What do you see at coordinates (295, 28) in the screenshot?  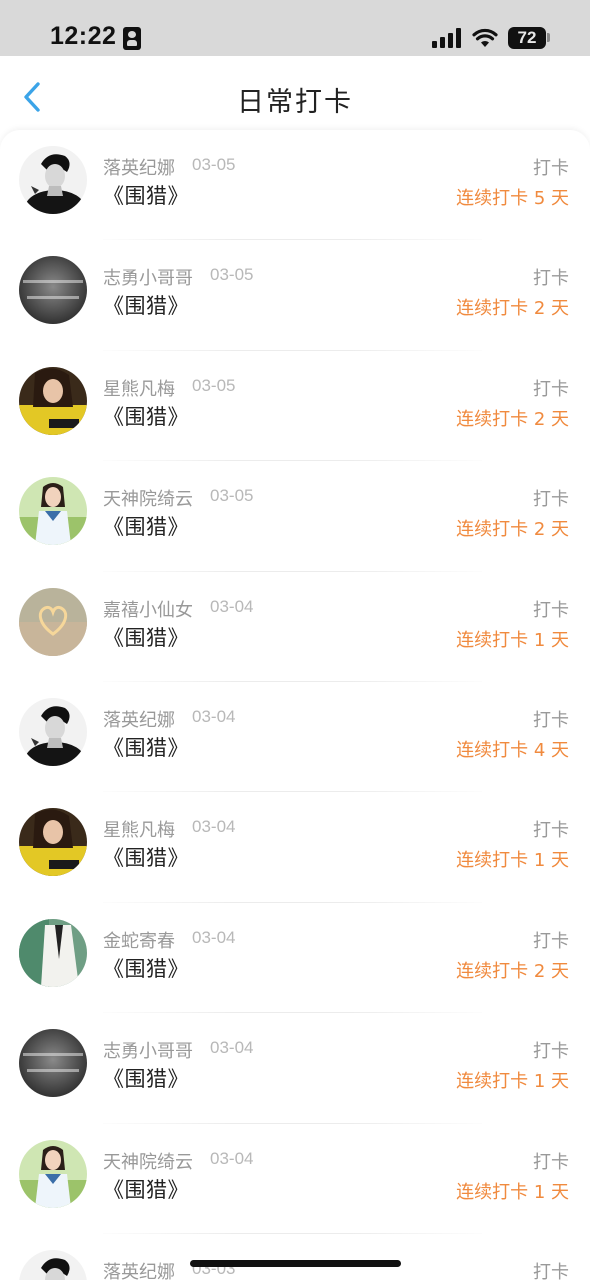 I see `status-bar: 12:22 72` at bounding box center [295, 28].